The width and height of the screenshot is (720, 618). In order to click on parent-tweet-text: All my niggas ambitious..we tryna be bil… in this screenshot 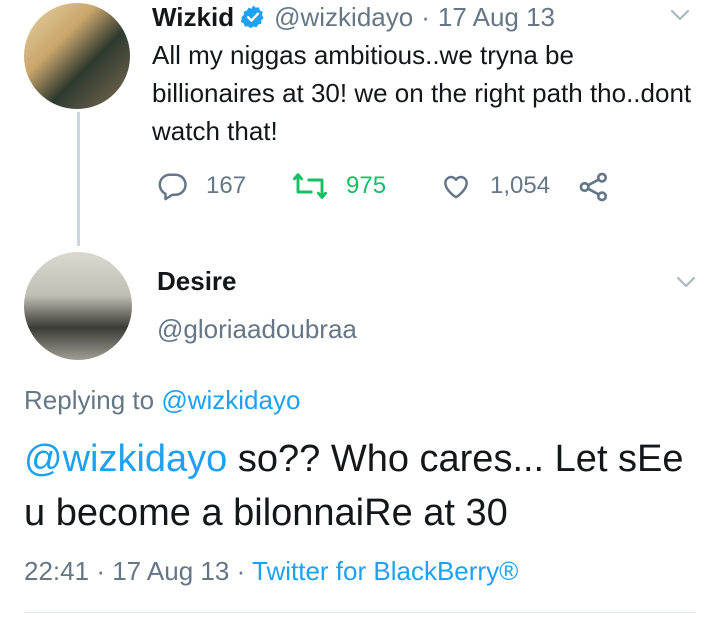, I will do `click(422, 93)`.